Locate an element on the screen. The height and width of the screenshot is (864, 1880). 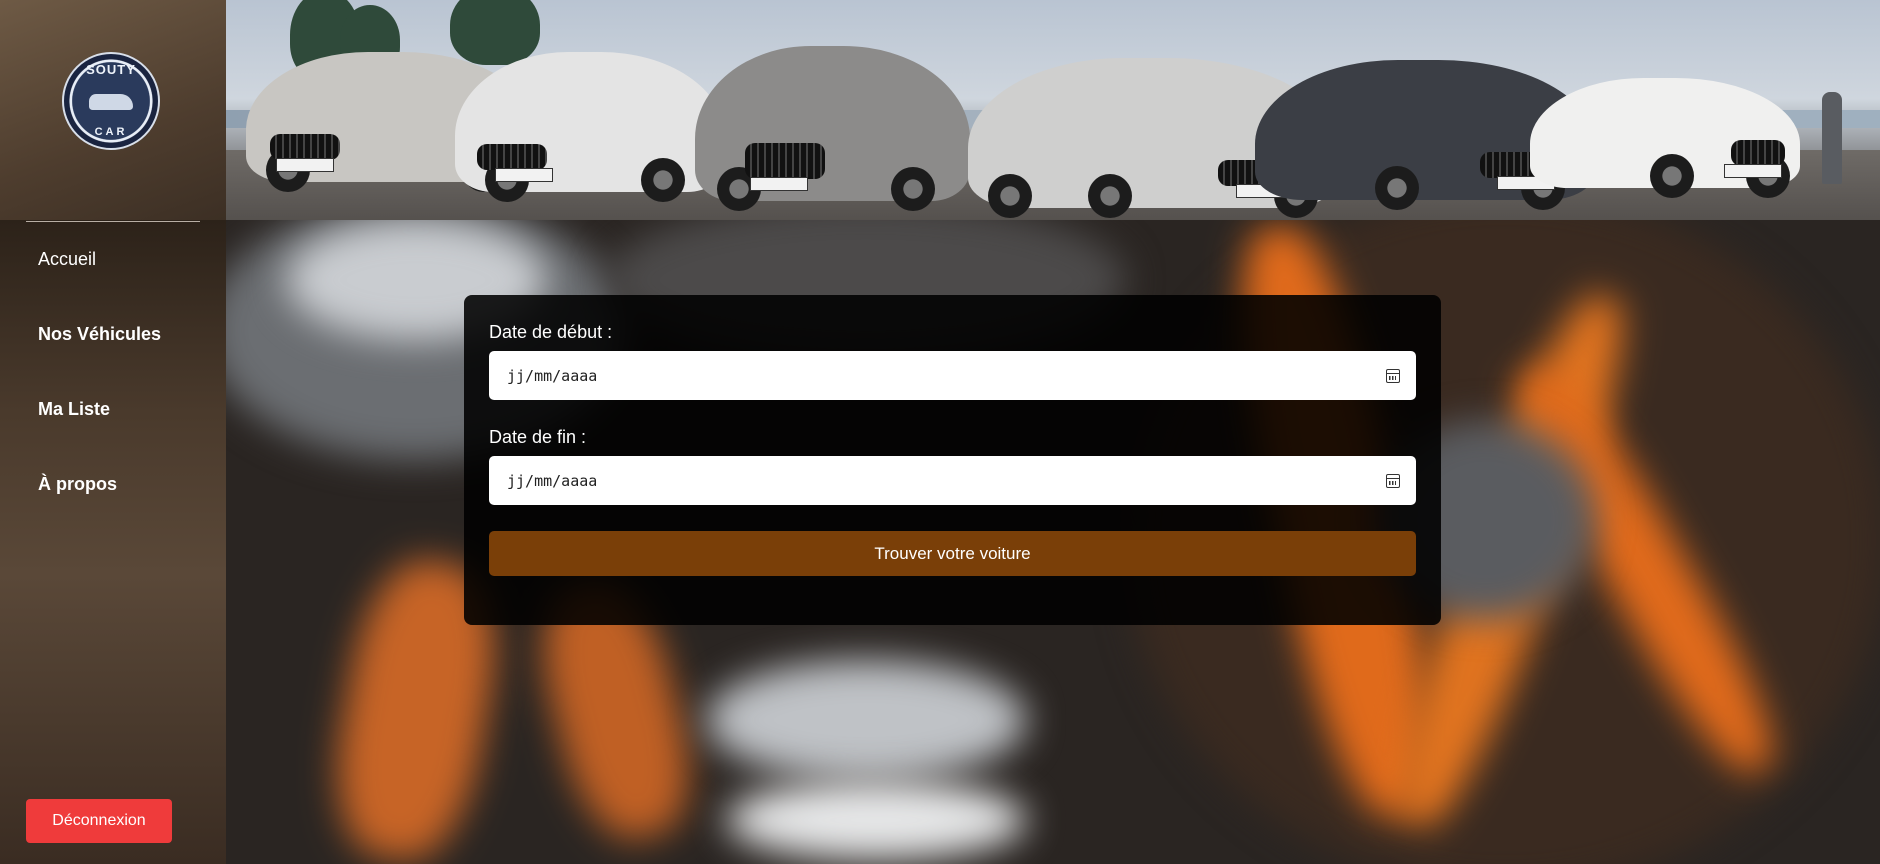
end-date-input is located at coordinates (945, 480).